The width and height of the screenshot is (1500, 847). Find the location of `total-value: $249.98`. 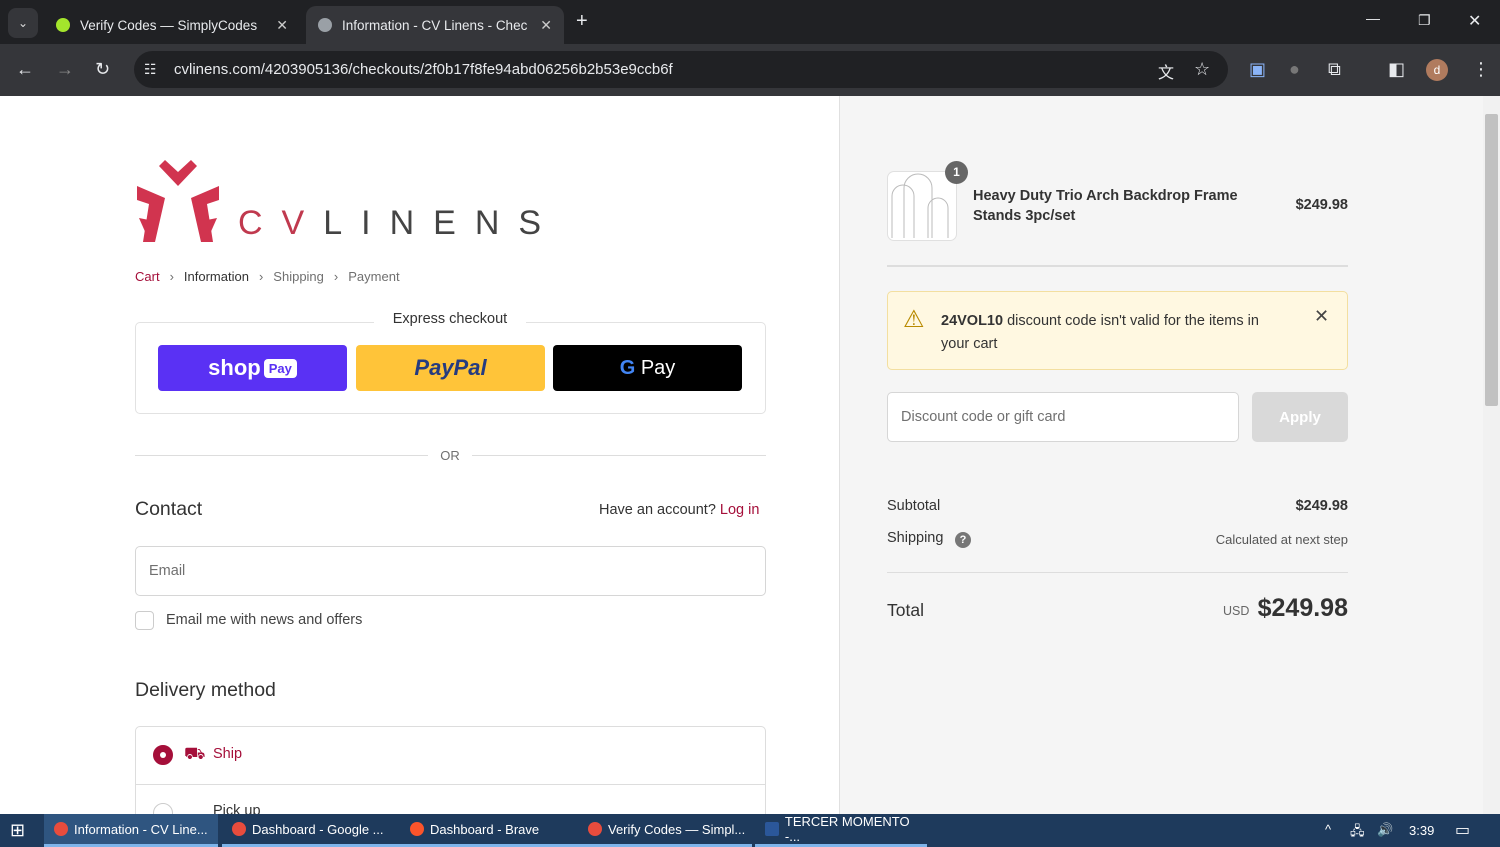

total-value: $249.98 is located at coordinates (1302, 608).